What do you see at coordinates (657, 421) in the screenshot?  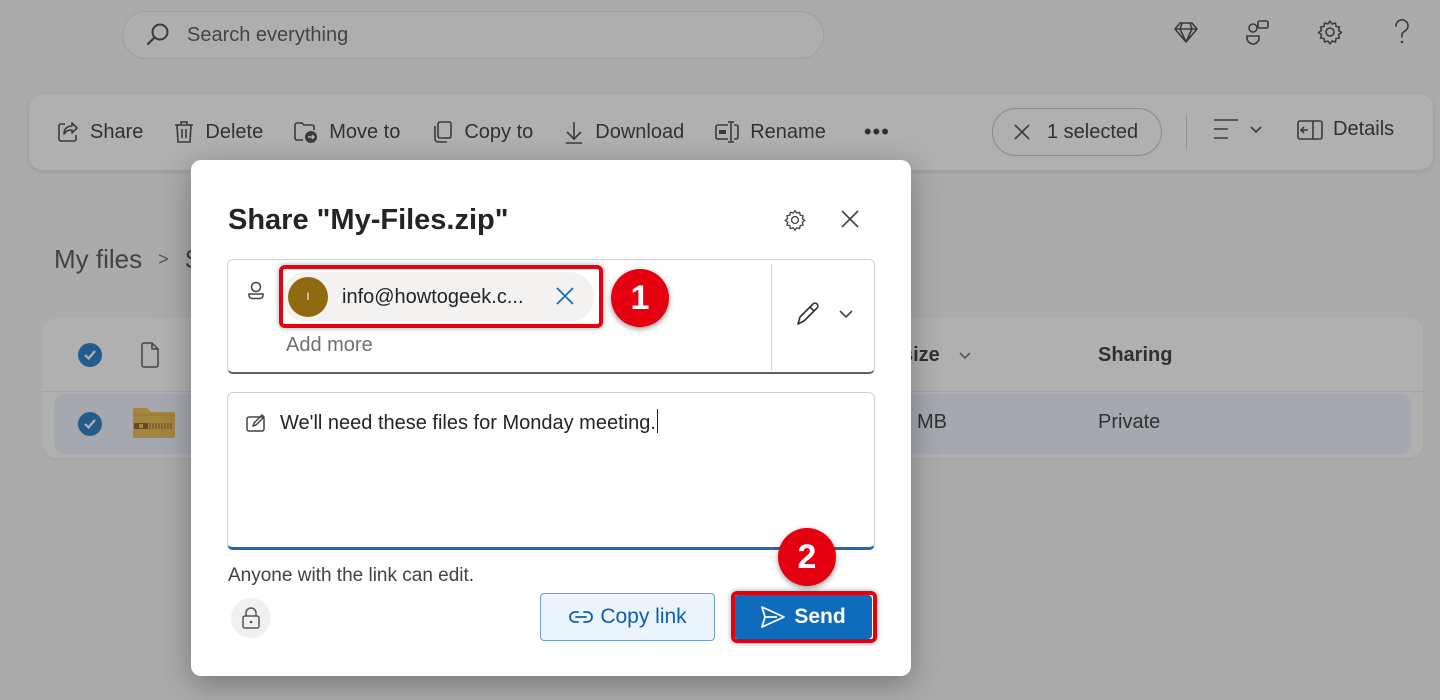 I see `text-caret` at bounding box center [657, 421].